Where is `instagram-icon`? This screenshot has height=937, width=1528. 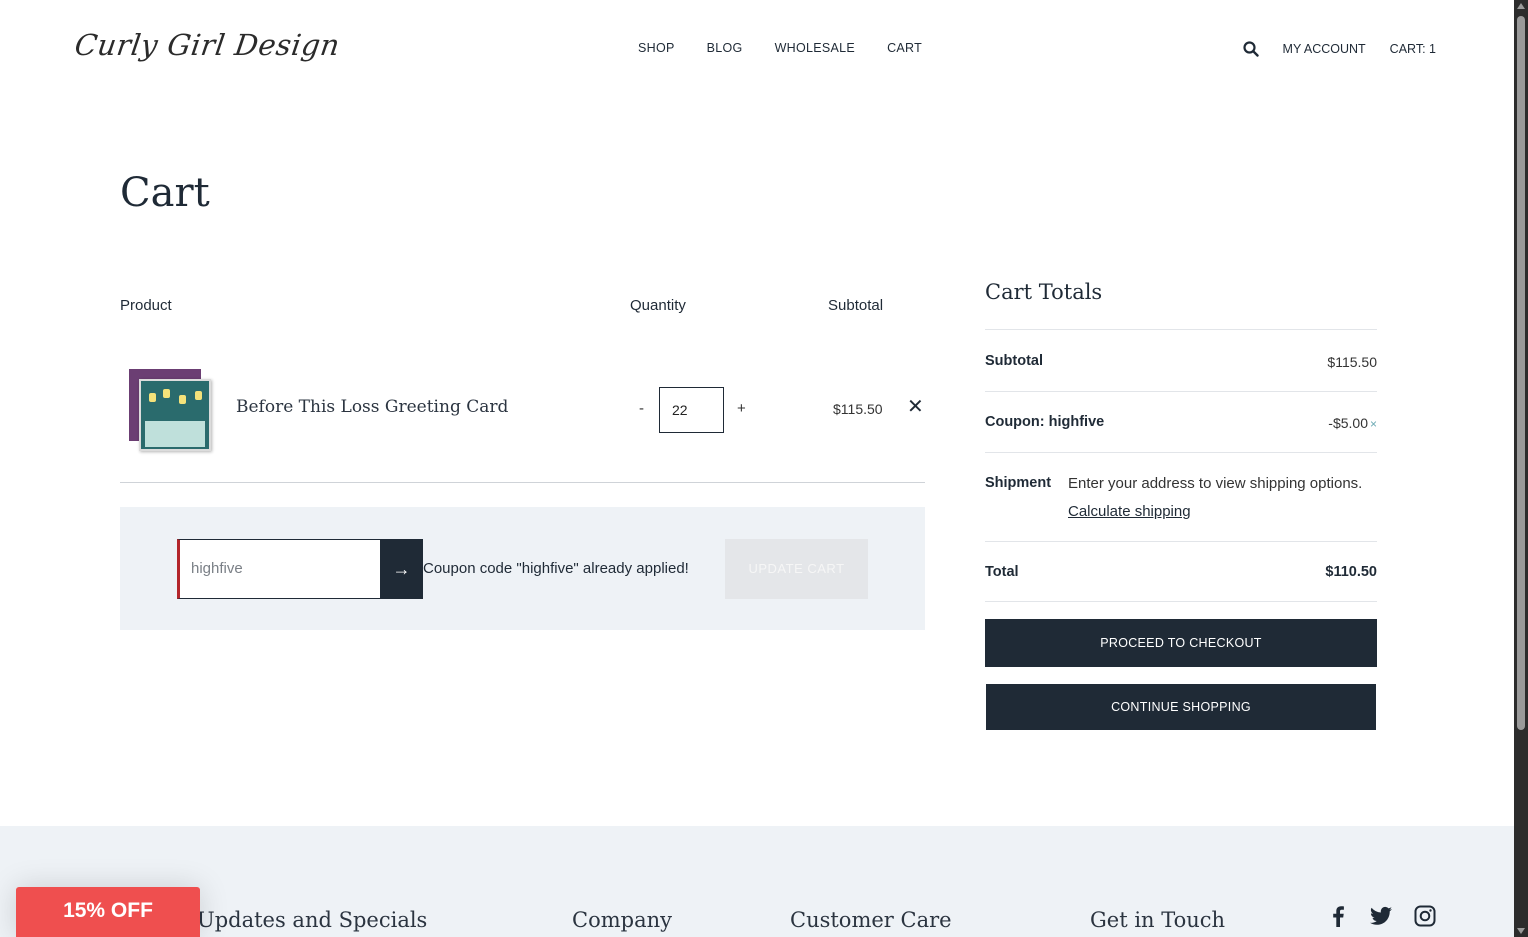
instagram-icon is located at coordinates (1425, 916).